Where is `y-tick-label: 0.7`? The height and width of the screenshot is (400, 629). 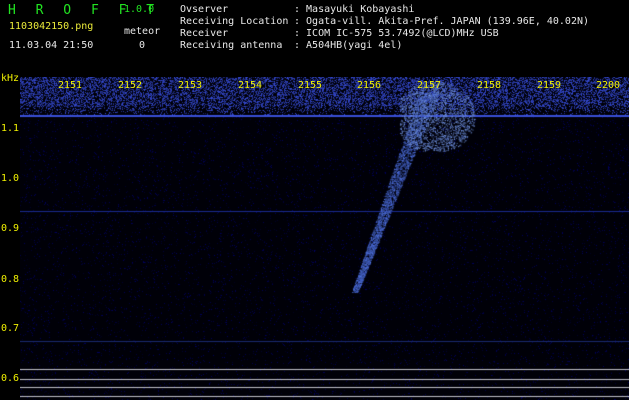 y-tick-label: 0.7 is located at coordinates (10, 328).